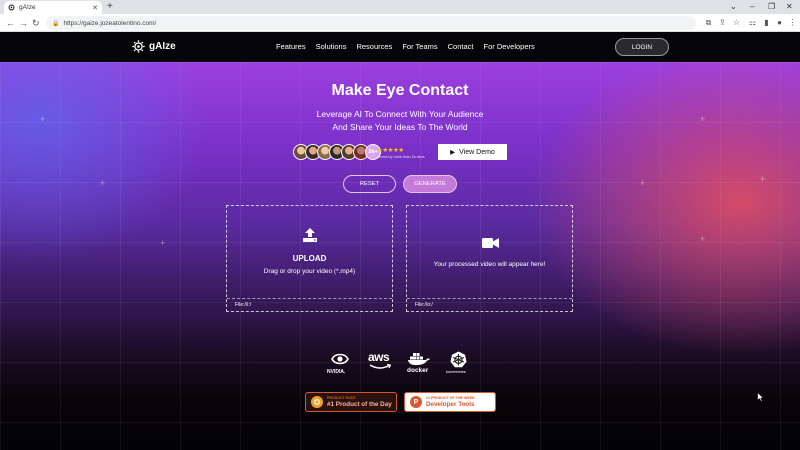 Image resolution: width=800 pixels, height=450 pixels. Describe the element at coordinates (374, 46) in the screenshot. I see `nav-resources: Resources` at that location.